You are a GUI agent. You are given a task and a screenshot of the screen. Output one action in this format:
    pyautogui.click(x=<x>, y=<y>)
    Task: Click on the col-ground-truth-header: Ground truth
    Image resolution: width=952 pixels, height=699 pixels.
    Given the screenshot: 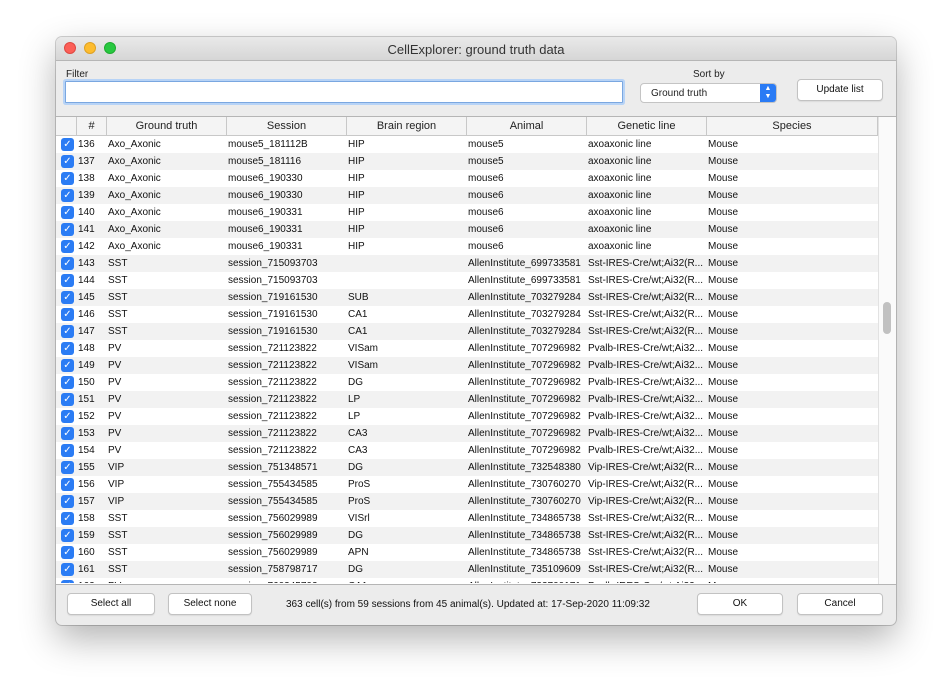 What is the action you would take?
    pyautogui.click(x=167, y=126)
    